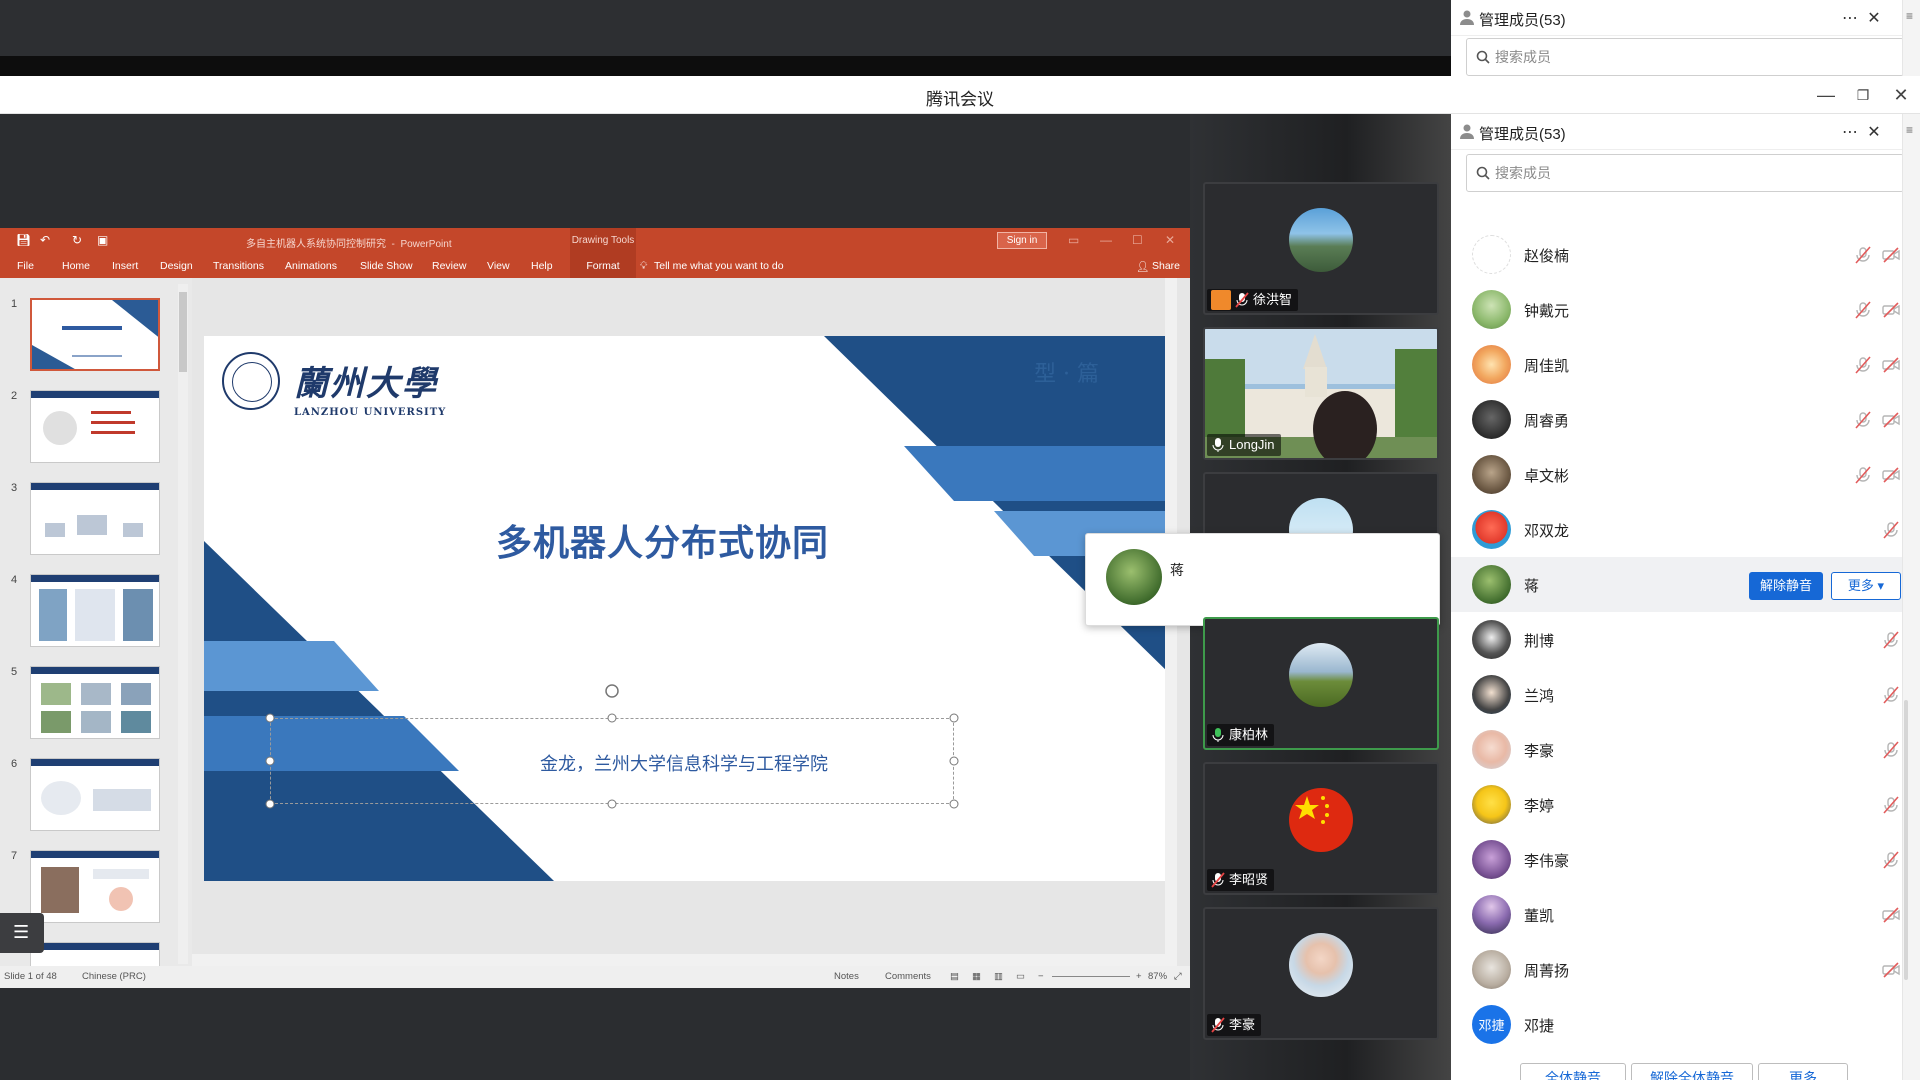 The image size is (1920, 1080). I want to click on zoom-out-icon: −, so click(1041, 976).